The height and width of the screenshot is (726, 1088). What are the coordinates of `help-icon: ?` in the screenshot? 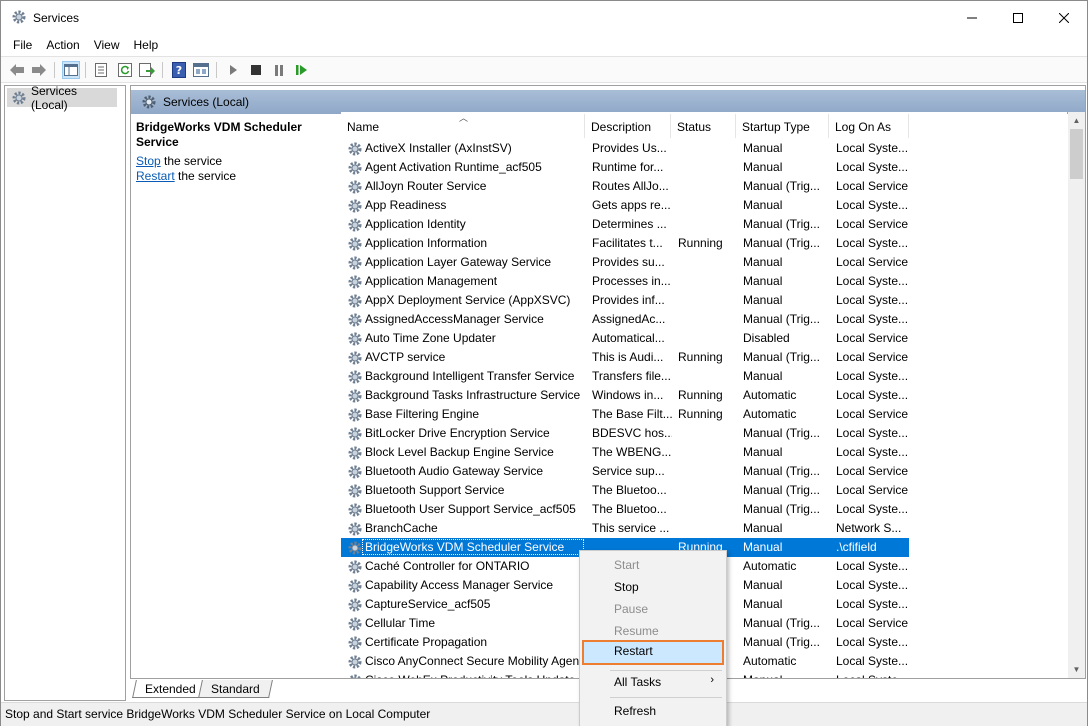 It's located at (179, 70).